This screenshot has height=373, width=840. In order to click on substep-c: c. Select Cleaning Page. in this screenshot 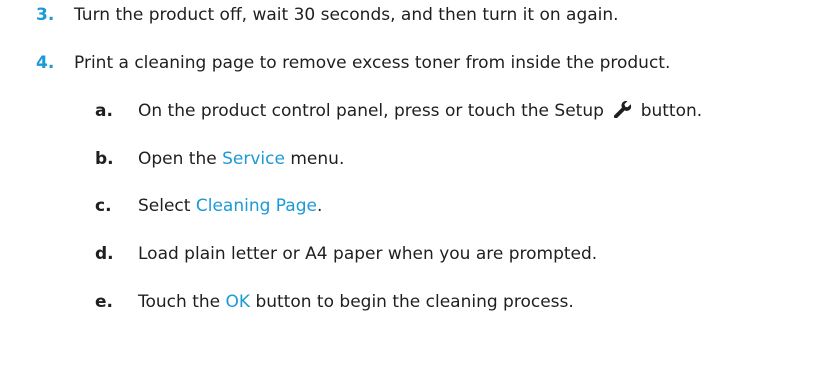, I will do `click(208, 206)`.